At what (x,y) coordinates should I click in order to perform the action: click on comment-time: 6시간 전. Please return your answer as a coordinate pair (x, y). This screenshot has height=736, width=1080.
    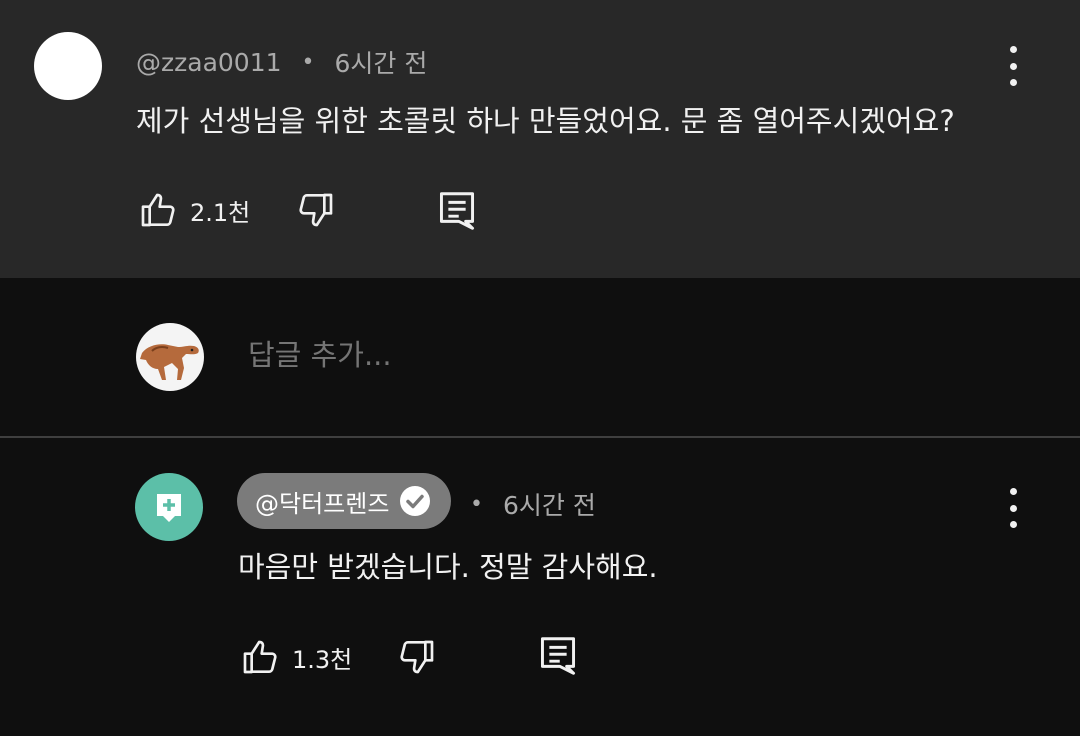
    Looking at the image, I should click on (381, 63).